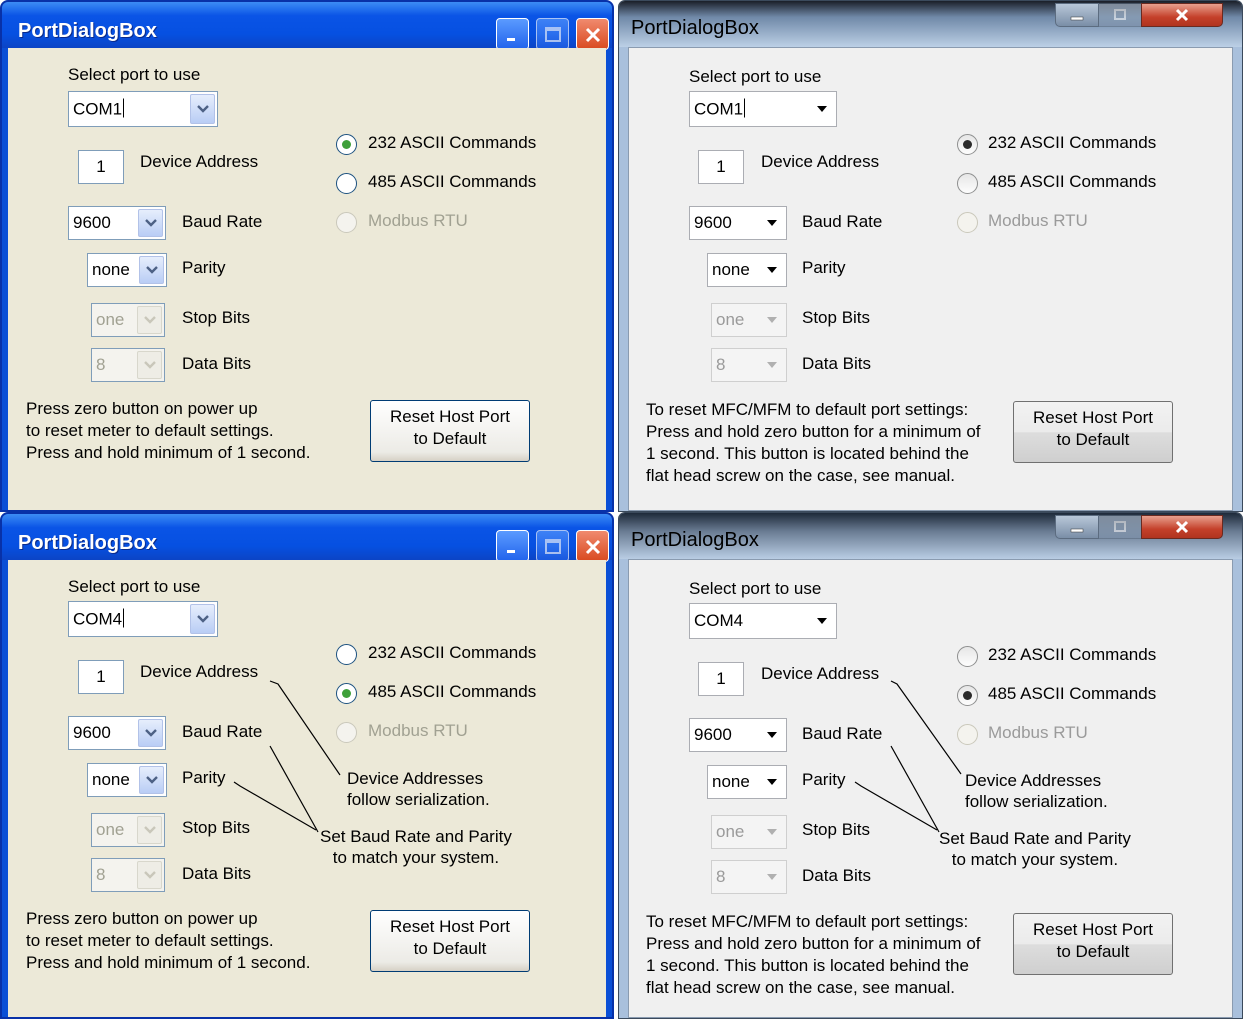  I want to click on select-port-label: Select port to use, so click(134, 74).